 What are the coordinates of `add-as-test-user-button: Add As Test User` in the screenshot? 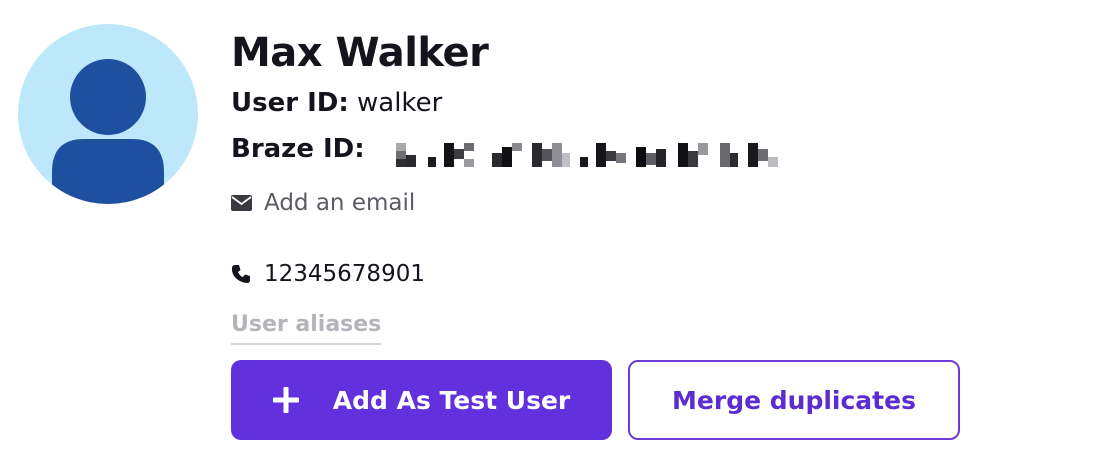 It's located at (421, 400).